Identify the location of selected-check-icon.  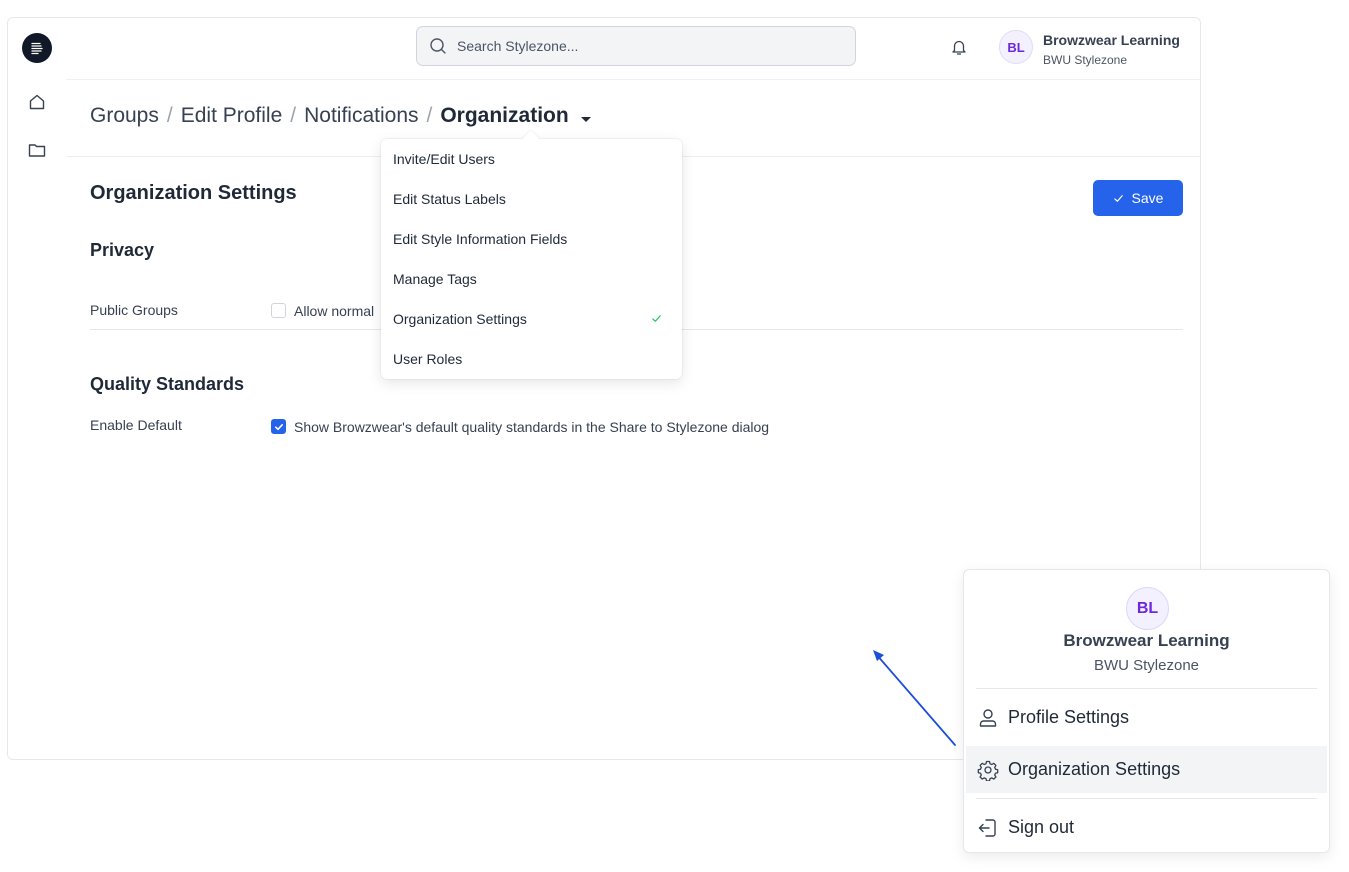
(656, 318).